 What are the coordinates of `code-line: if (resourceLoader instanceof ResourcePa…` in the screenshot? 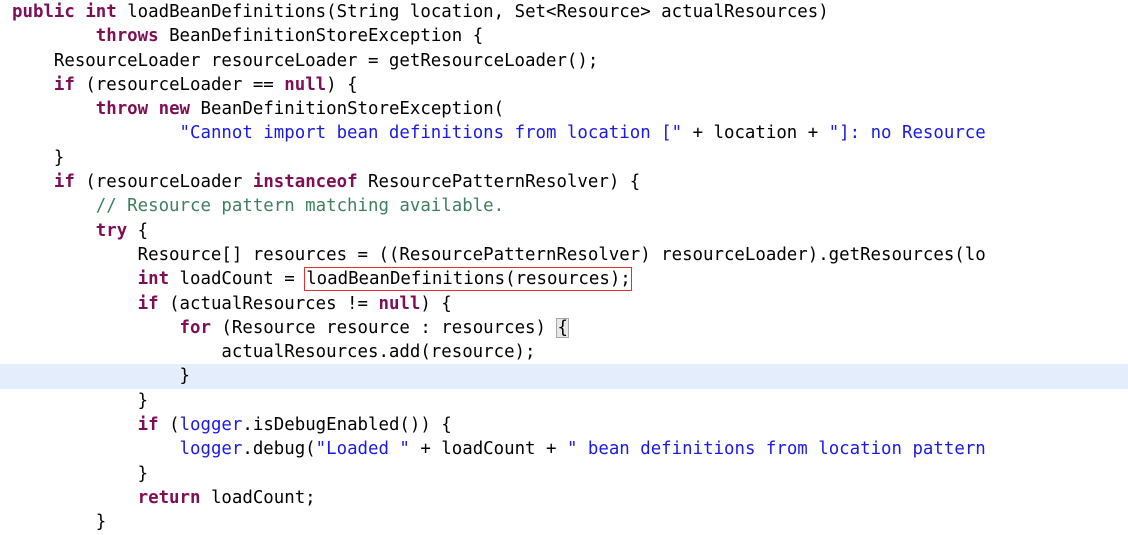 It's located at (564, 182).